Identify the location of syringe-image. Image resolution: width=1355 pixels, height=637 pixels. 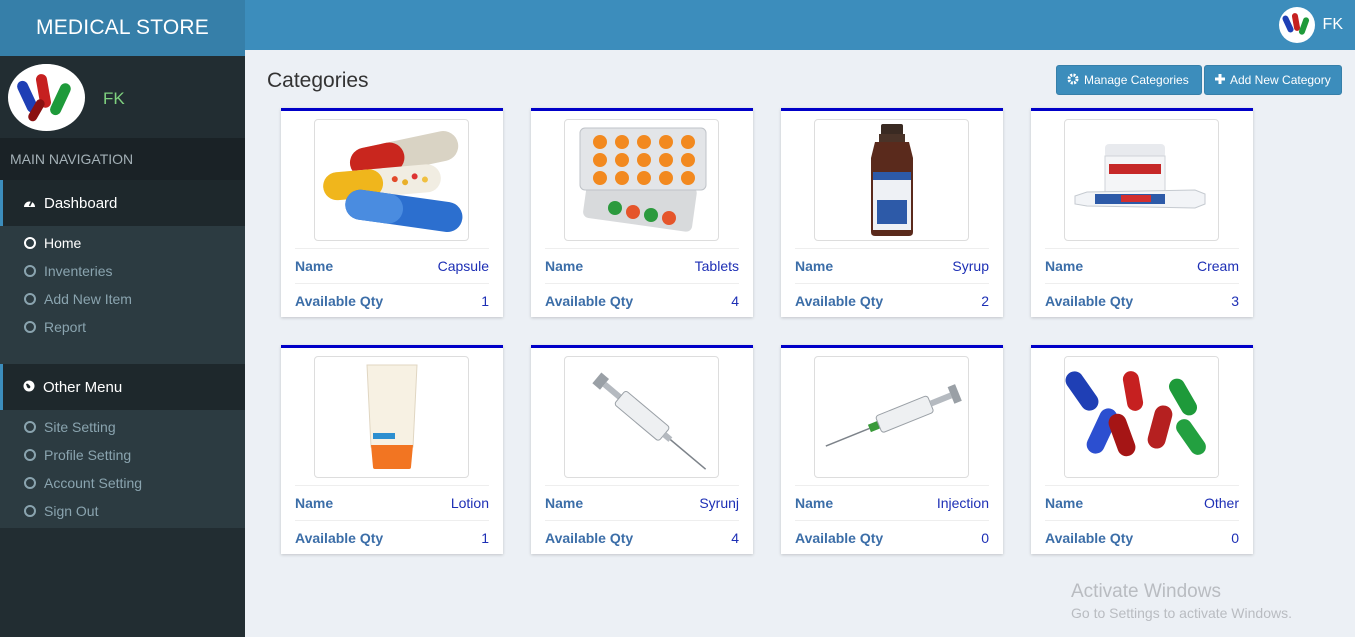
(641, 417).